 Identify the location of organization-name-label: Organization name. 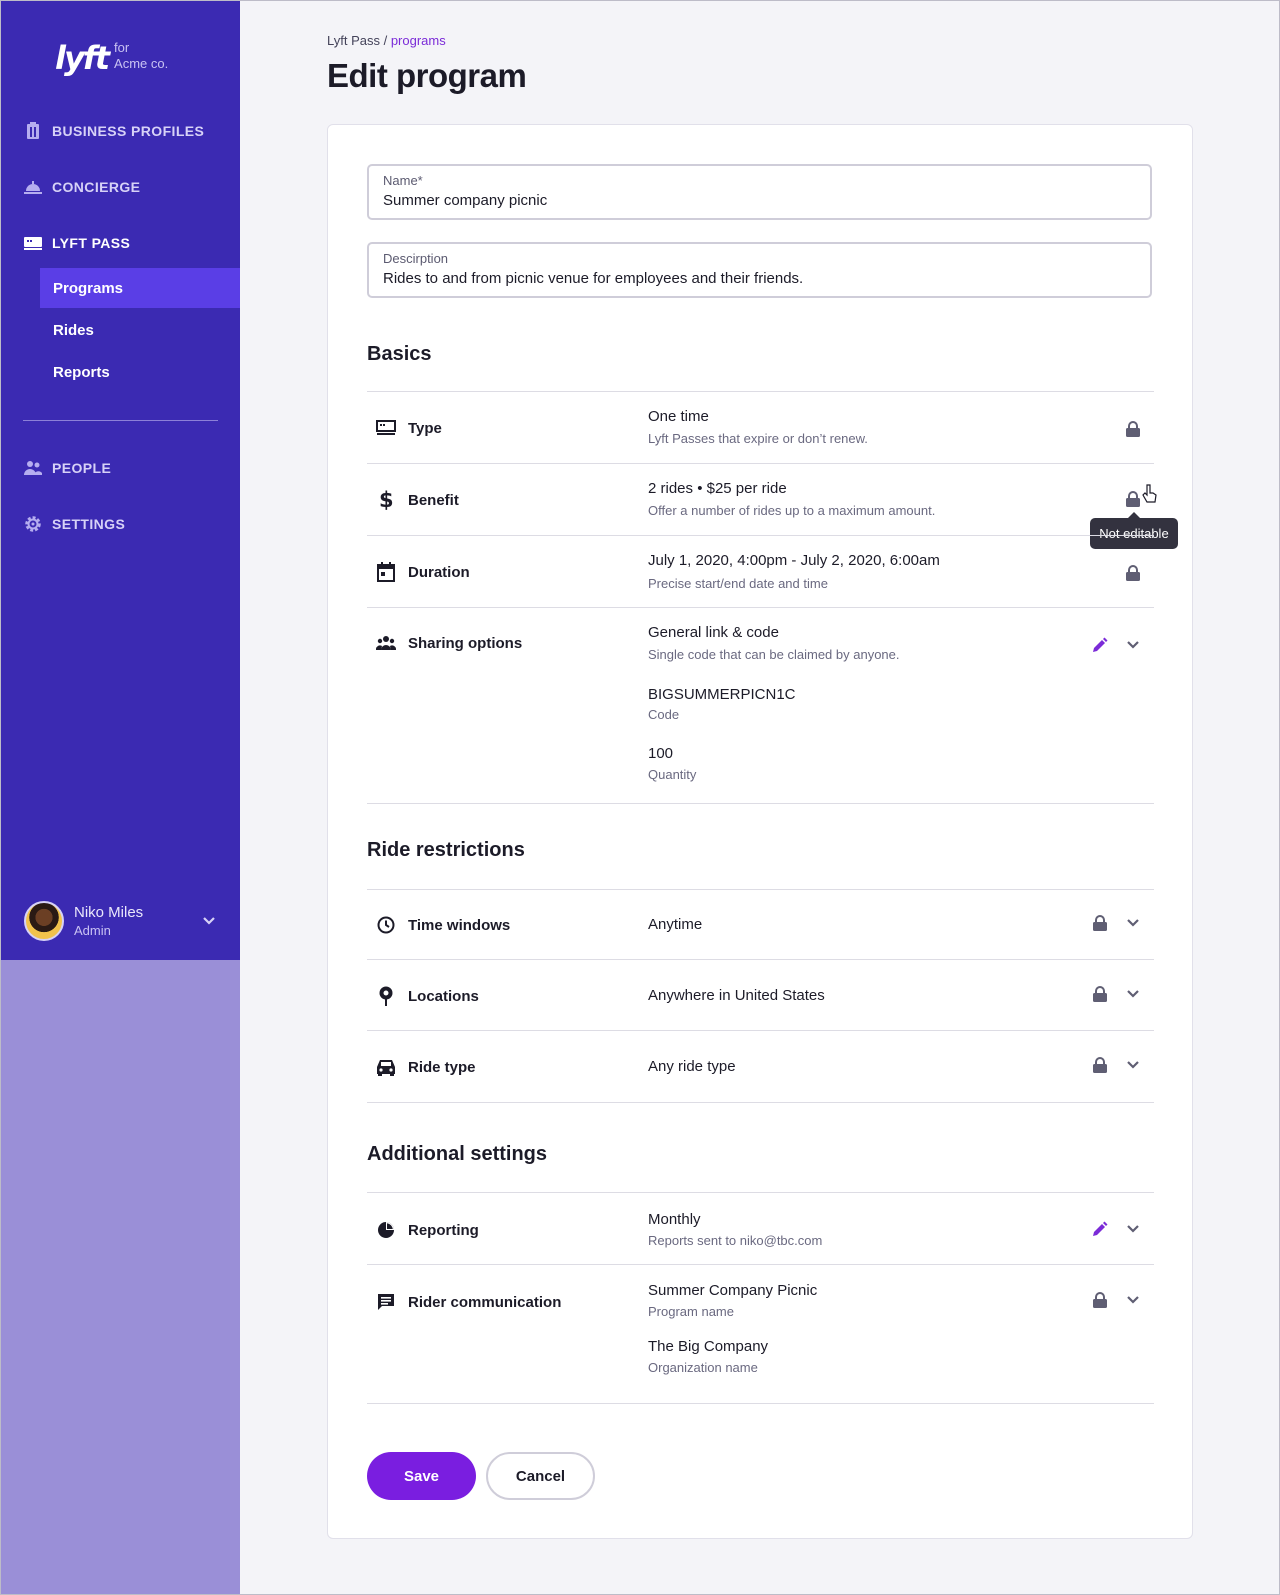
(703, 1367).